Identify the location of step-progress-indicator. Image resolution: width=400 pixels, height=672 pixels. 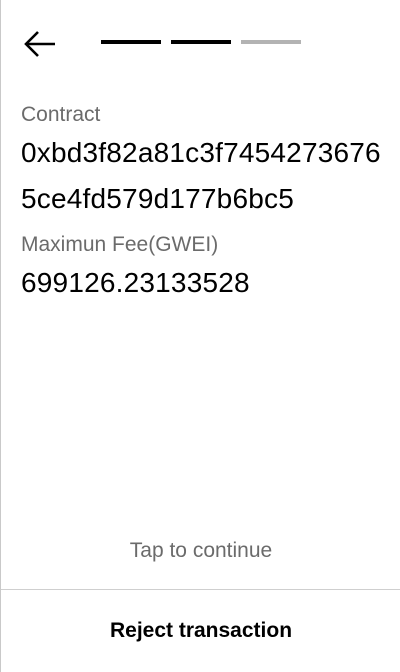
(201, 42).